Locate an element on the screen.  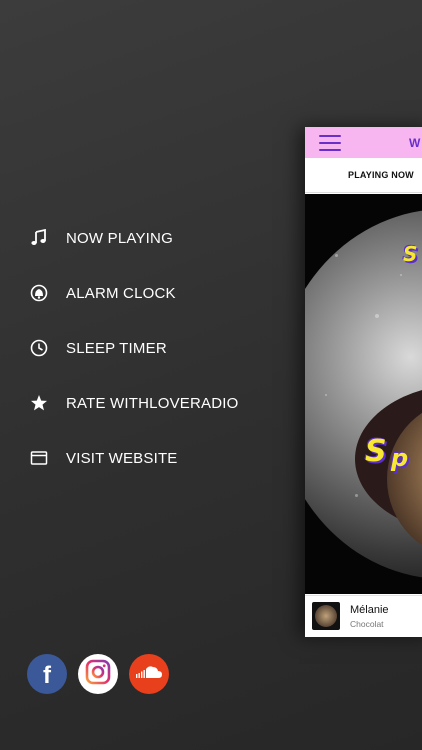
soundcloud-icon is located at coordinates (149, 674).